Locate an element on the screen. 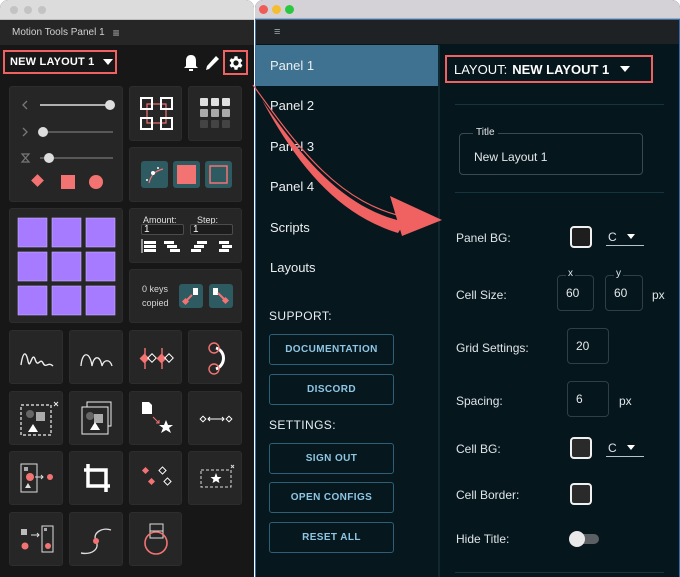  square-keyframe-icon is located at coordinates (68, 182).